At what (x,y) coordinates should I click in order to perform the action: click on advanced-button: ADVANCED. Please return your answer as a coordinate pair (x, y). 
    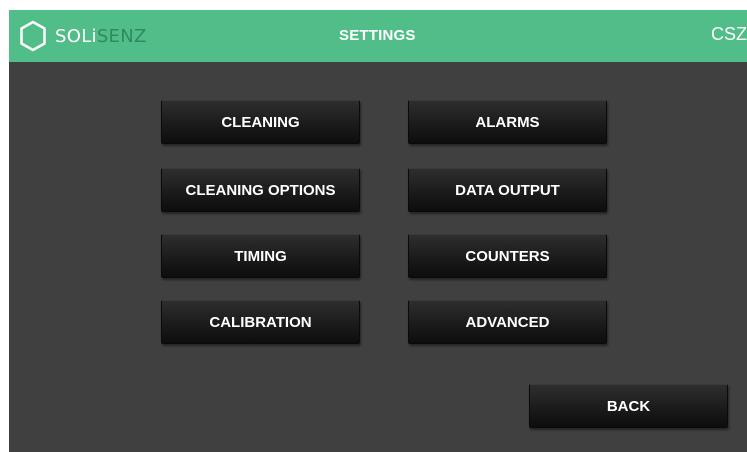
    Looking at the image, I should click on (507, 322).